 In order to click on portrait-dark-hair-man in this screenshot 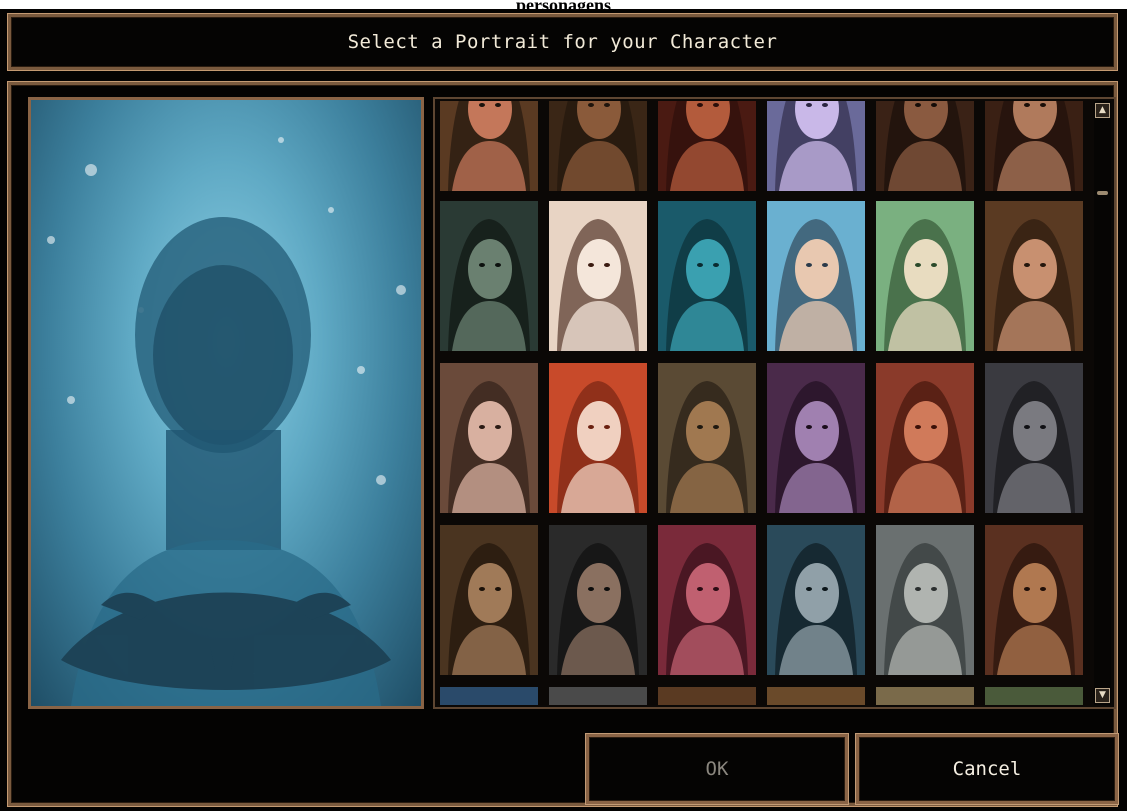, I will do `click(489, 600)`.